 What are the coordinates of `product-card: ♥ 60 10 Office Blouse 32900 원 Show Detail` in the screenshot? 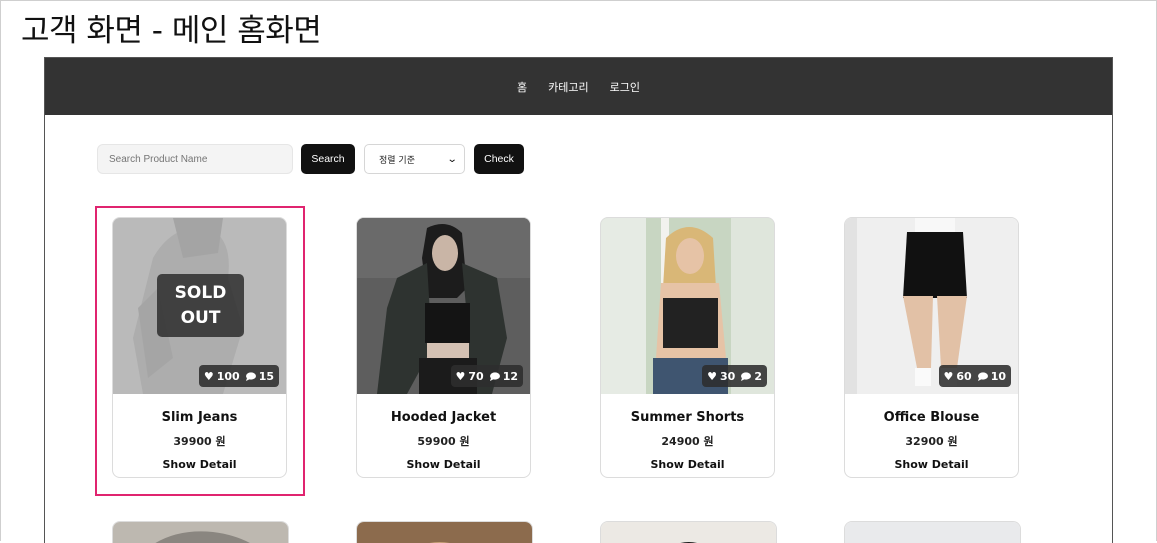 It's located at (931, 347).